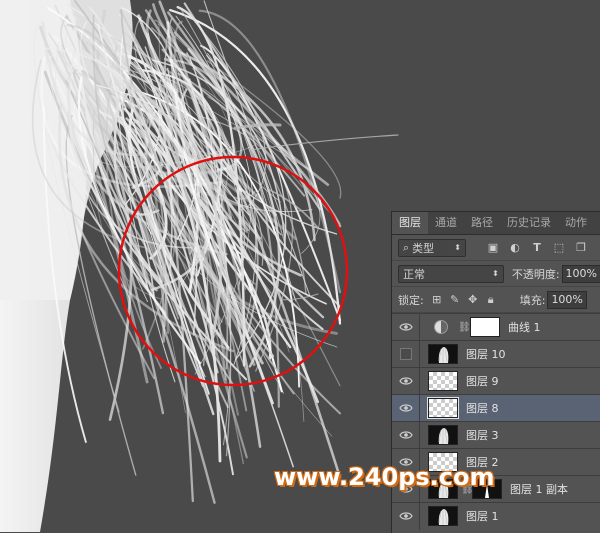 This screenshot has height=533, width=600. I want to click on tab-channels: 通道, so click(446, 223).